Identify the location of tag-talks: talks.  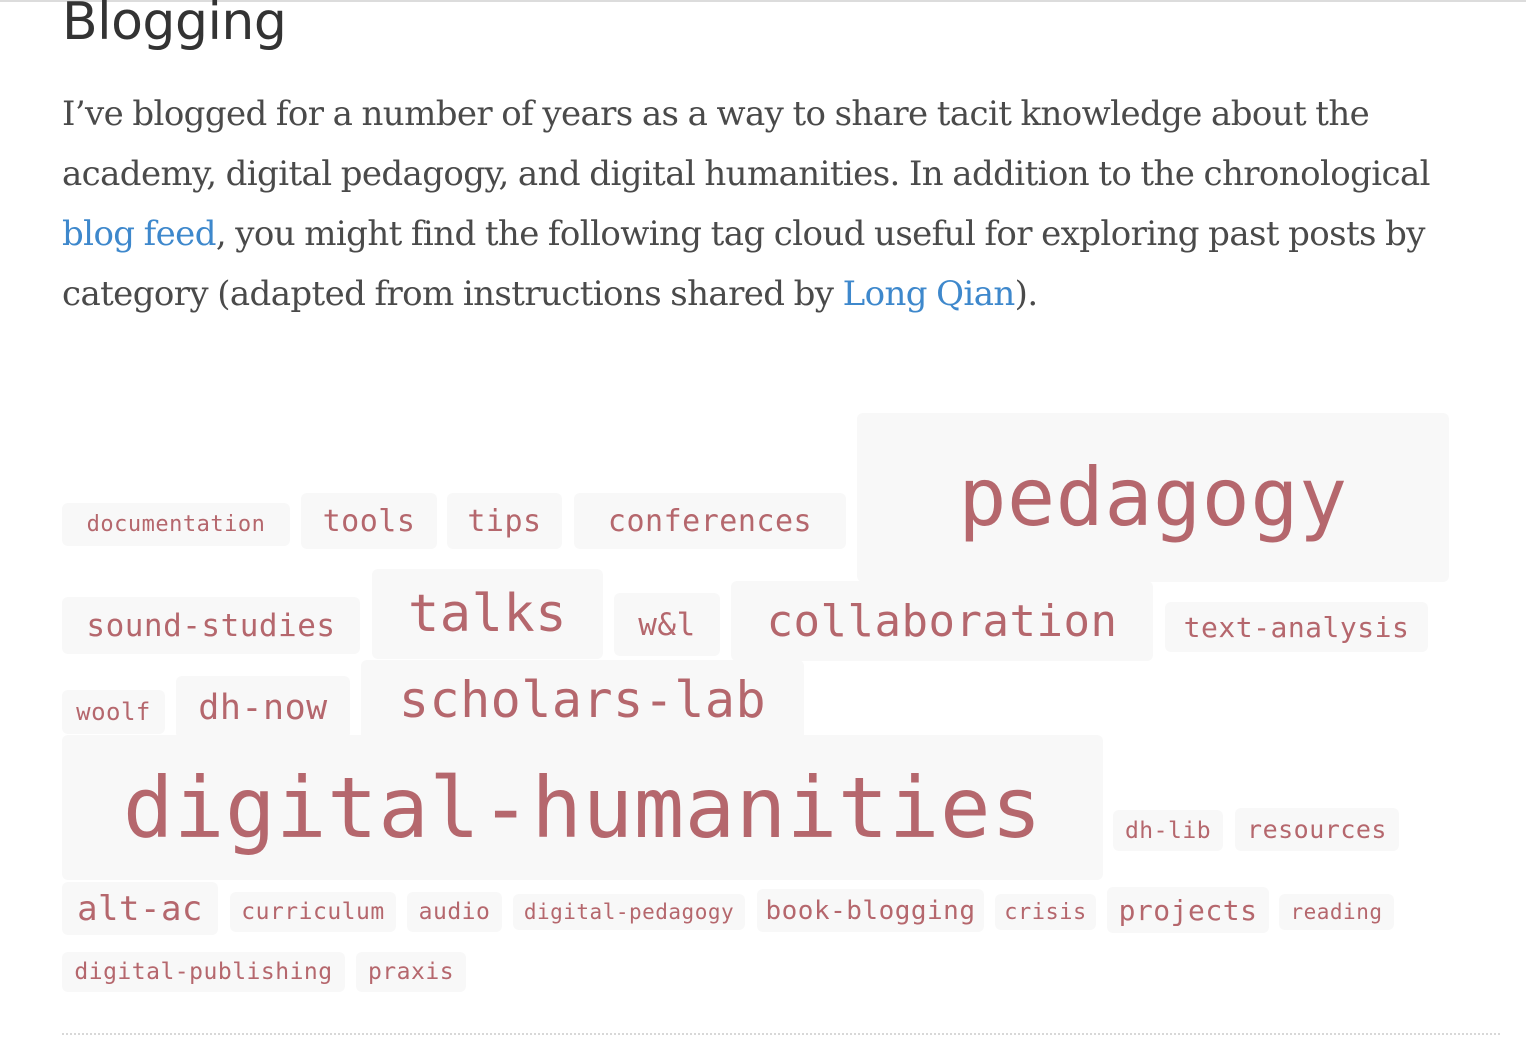
(487, 614).